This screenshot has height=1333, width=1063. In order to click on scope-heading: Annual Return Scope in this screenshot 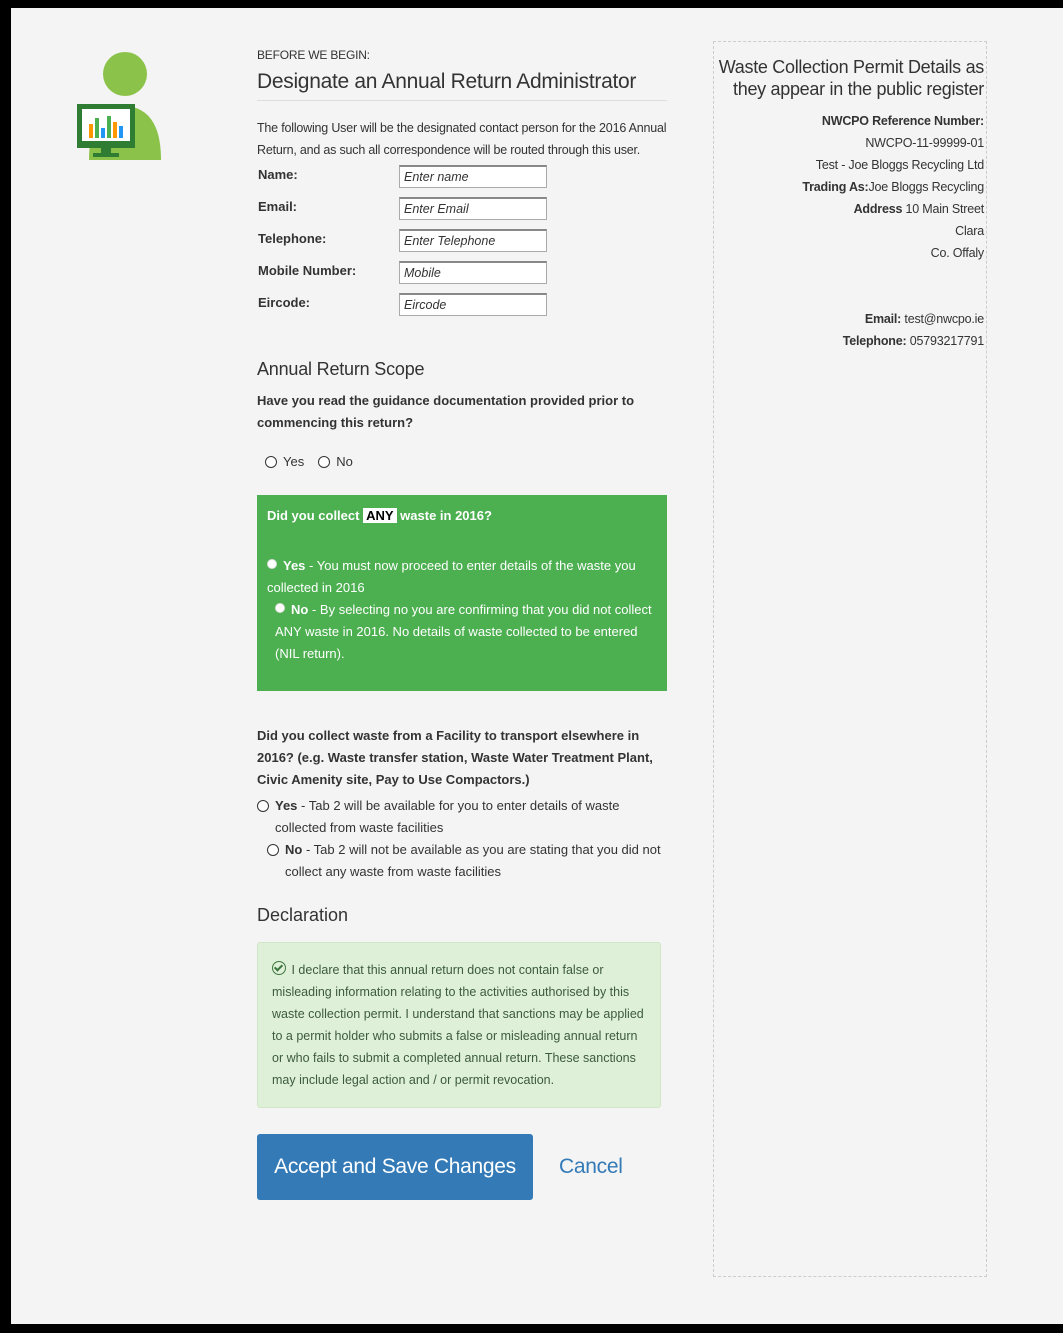, I will do `click(341, 369)`.